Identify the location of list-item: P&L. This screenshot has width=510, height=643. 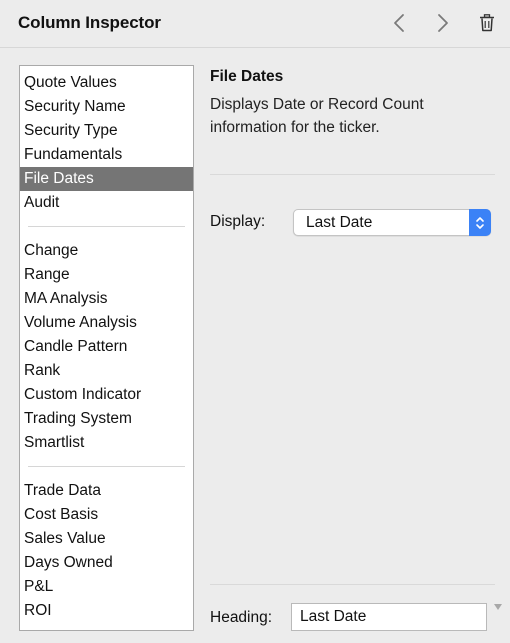
(106, 587).